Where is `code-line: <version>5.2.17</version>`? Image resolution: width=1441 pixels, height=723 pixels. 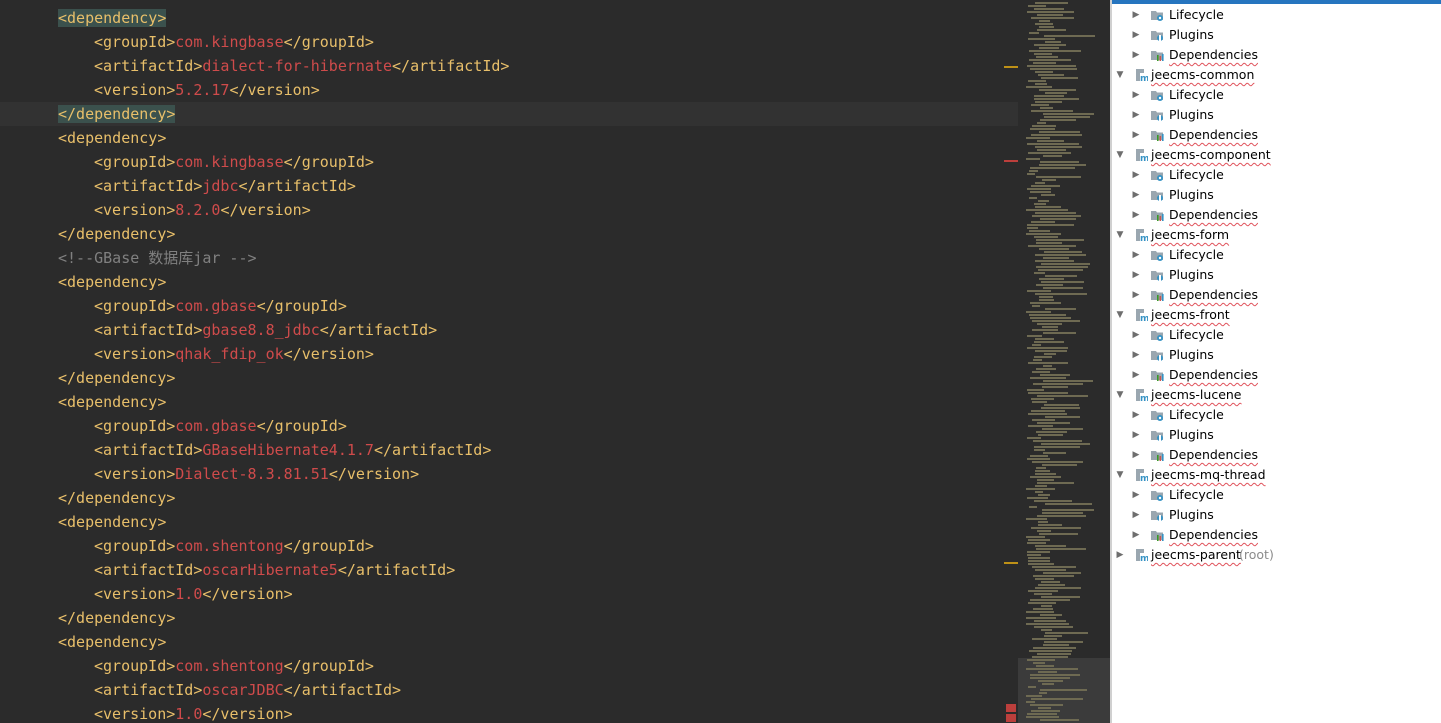 code-line: <version>5.2.17</version> is located at coordinates (509, 90).